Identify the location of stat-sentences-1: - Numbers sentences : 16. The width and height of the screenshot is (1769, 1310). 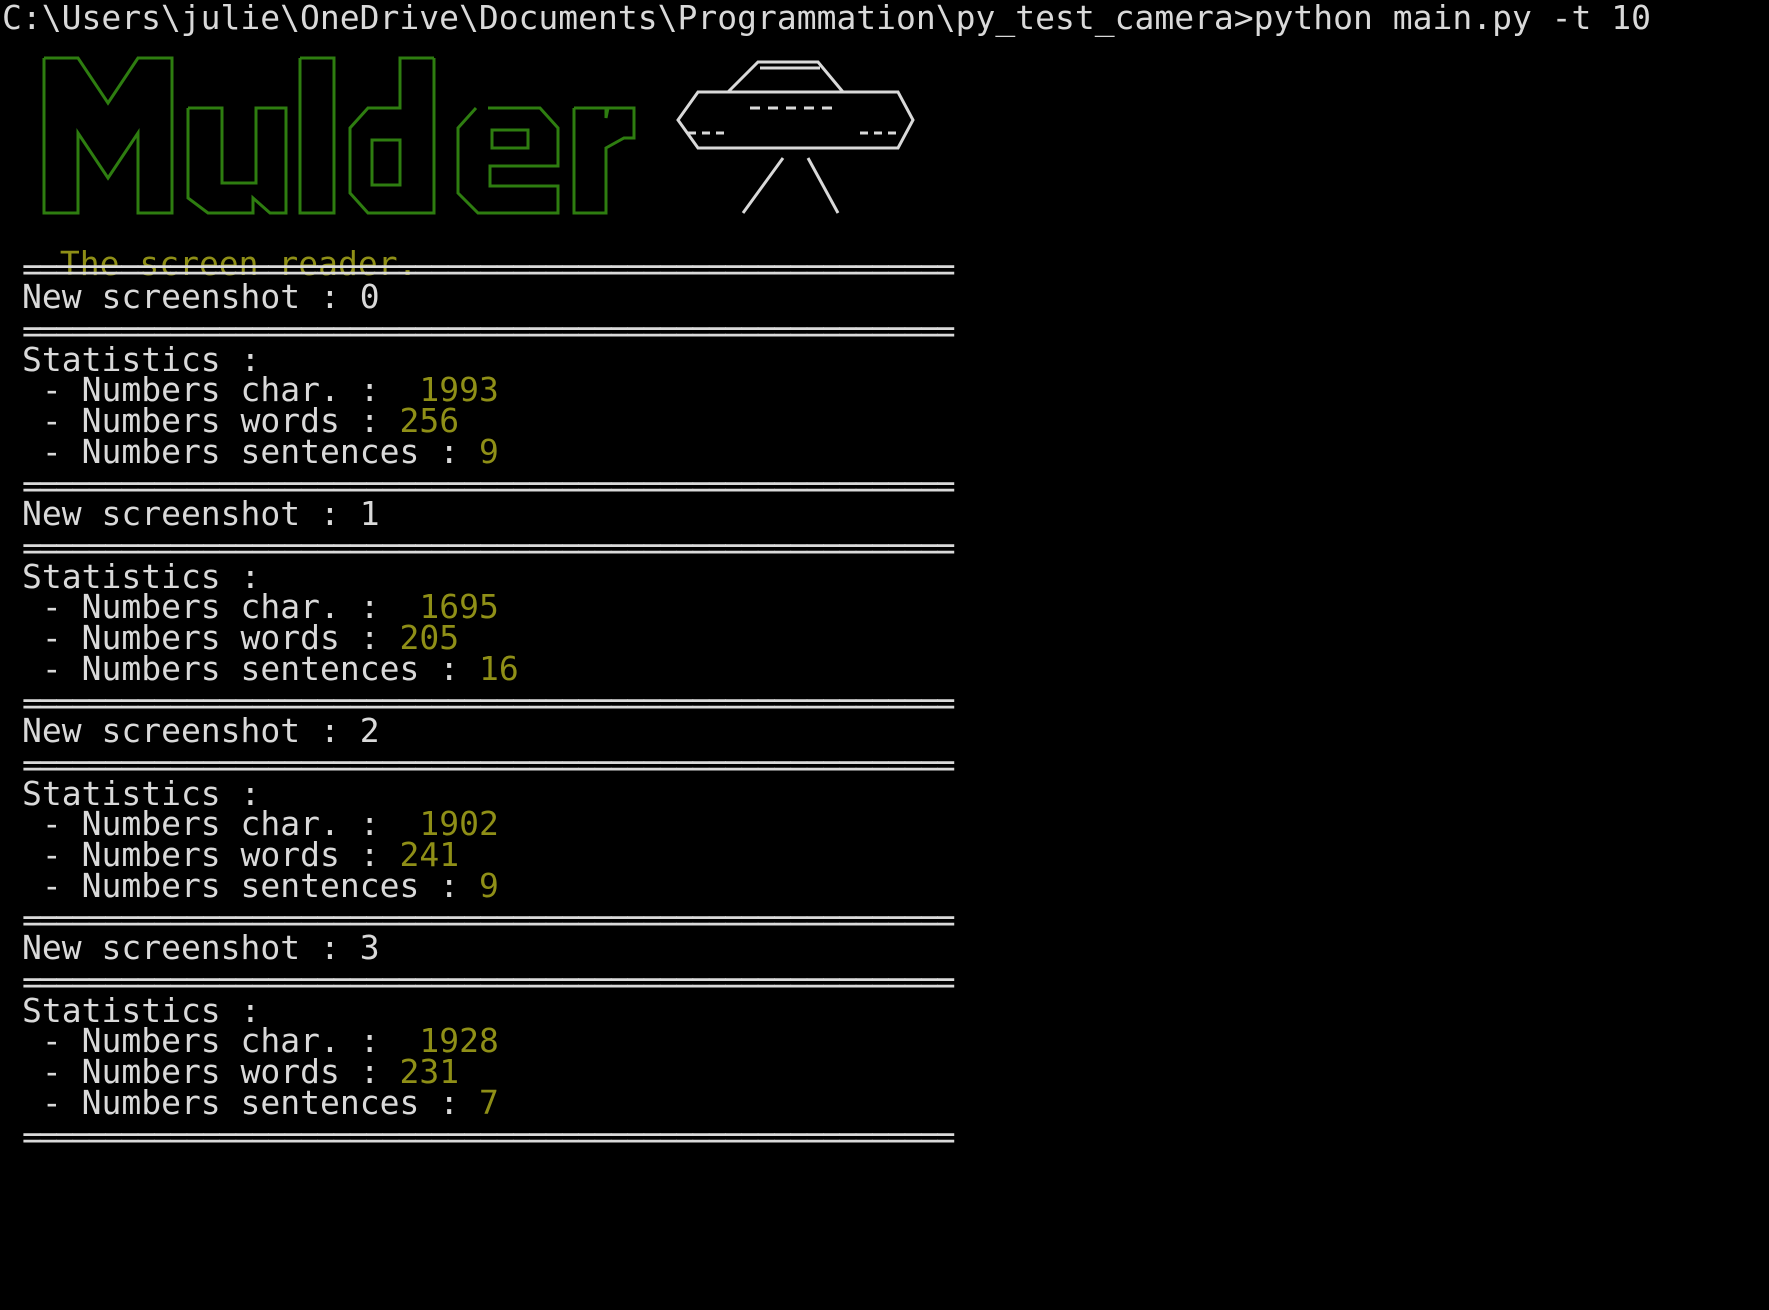
(270, 668).